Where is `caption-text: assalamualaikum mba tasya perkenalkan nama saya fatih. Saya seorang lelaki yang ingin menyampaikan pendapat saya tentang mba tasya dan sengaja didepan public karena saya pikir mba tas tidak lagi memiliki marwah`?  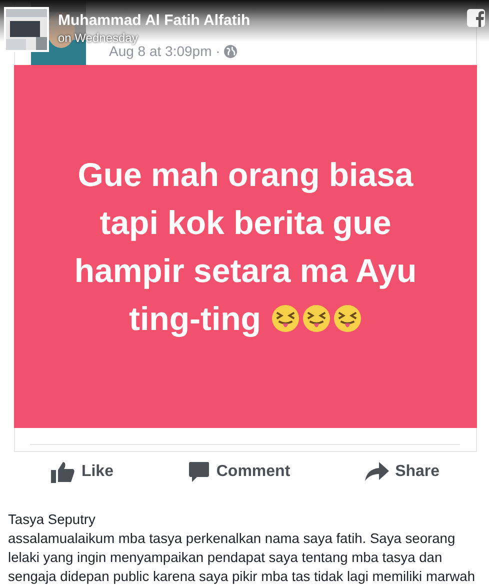
caption-text: assalamualaikum mba tasya perkenalkan nama saya fatih. Saya seorang lelaki yang ingin menyampaikan pendapat saya tentang mba tasya dan sengaja didepan public karena saya pikir mba tas tidak lagi memiliki marwah is located at coordinates (242, 558).